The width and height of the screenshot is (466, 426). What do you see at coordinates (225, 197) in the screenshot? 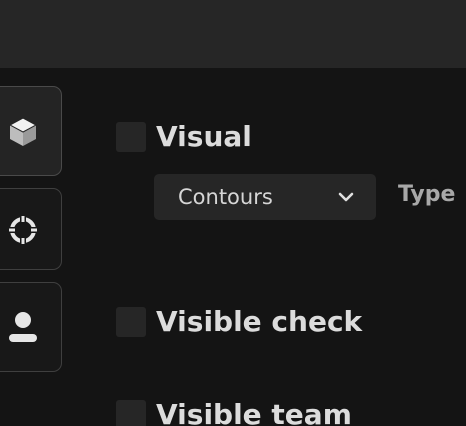
I see `visual-style-value: Contours` at bounding box center [225, 197].